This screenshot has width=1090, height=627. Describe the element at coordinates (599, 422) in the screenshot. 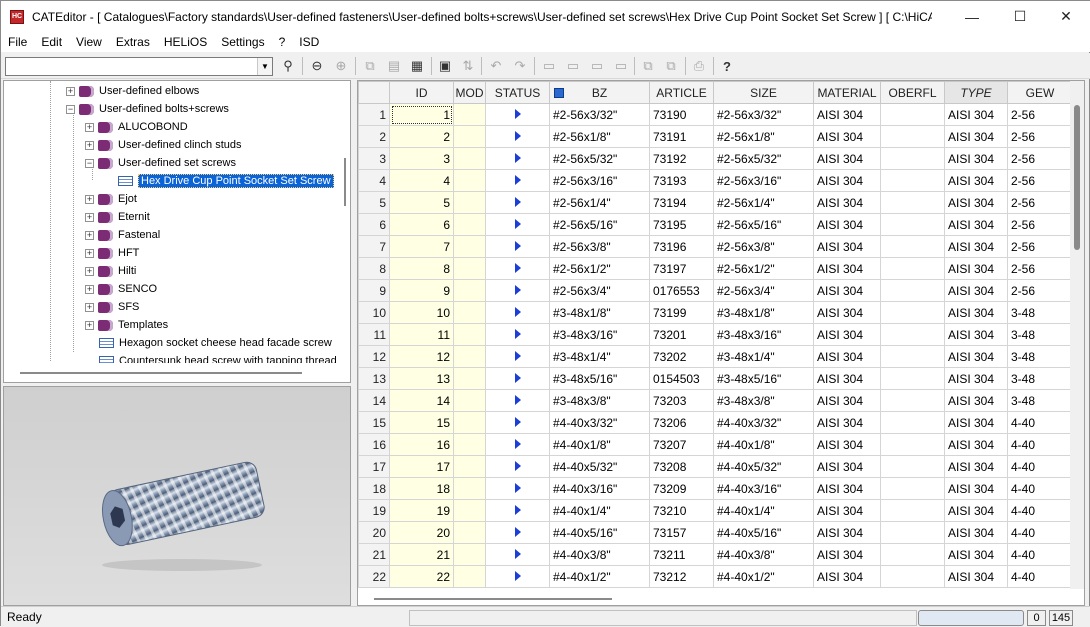

I see `cell-bz: #4-40x3/32"` at that location.